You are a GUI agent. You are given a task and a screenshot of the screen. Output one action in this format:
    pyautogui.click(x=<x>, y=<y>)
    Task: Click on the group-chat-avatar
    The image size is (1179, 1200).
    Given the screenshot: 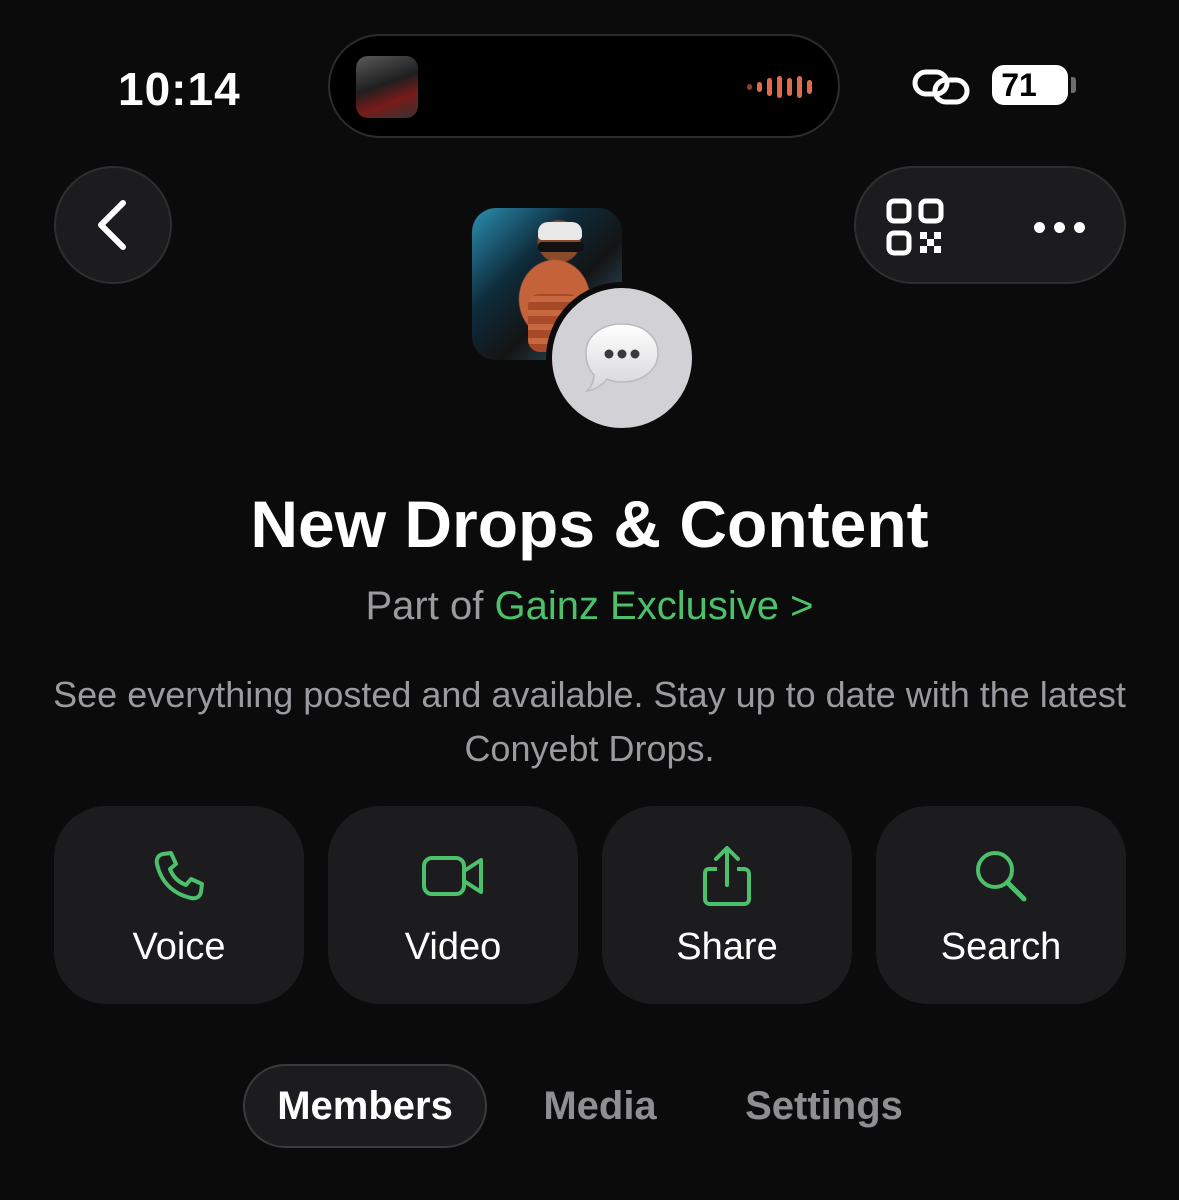 What is the action you would take?
    pyautogui.click(x=622, y=358)
    